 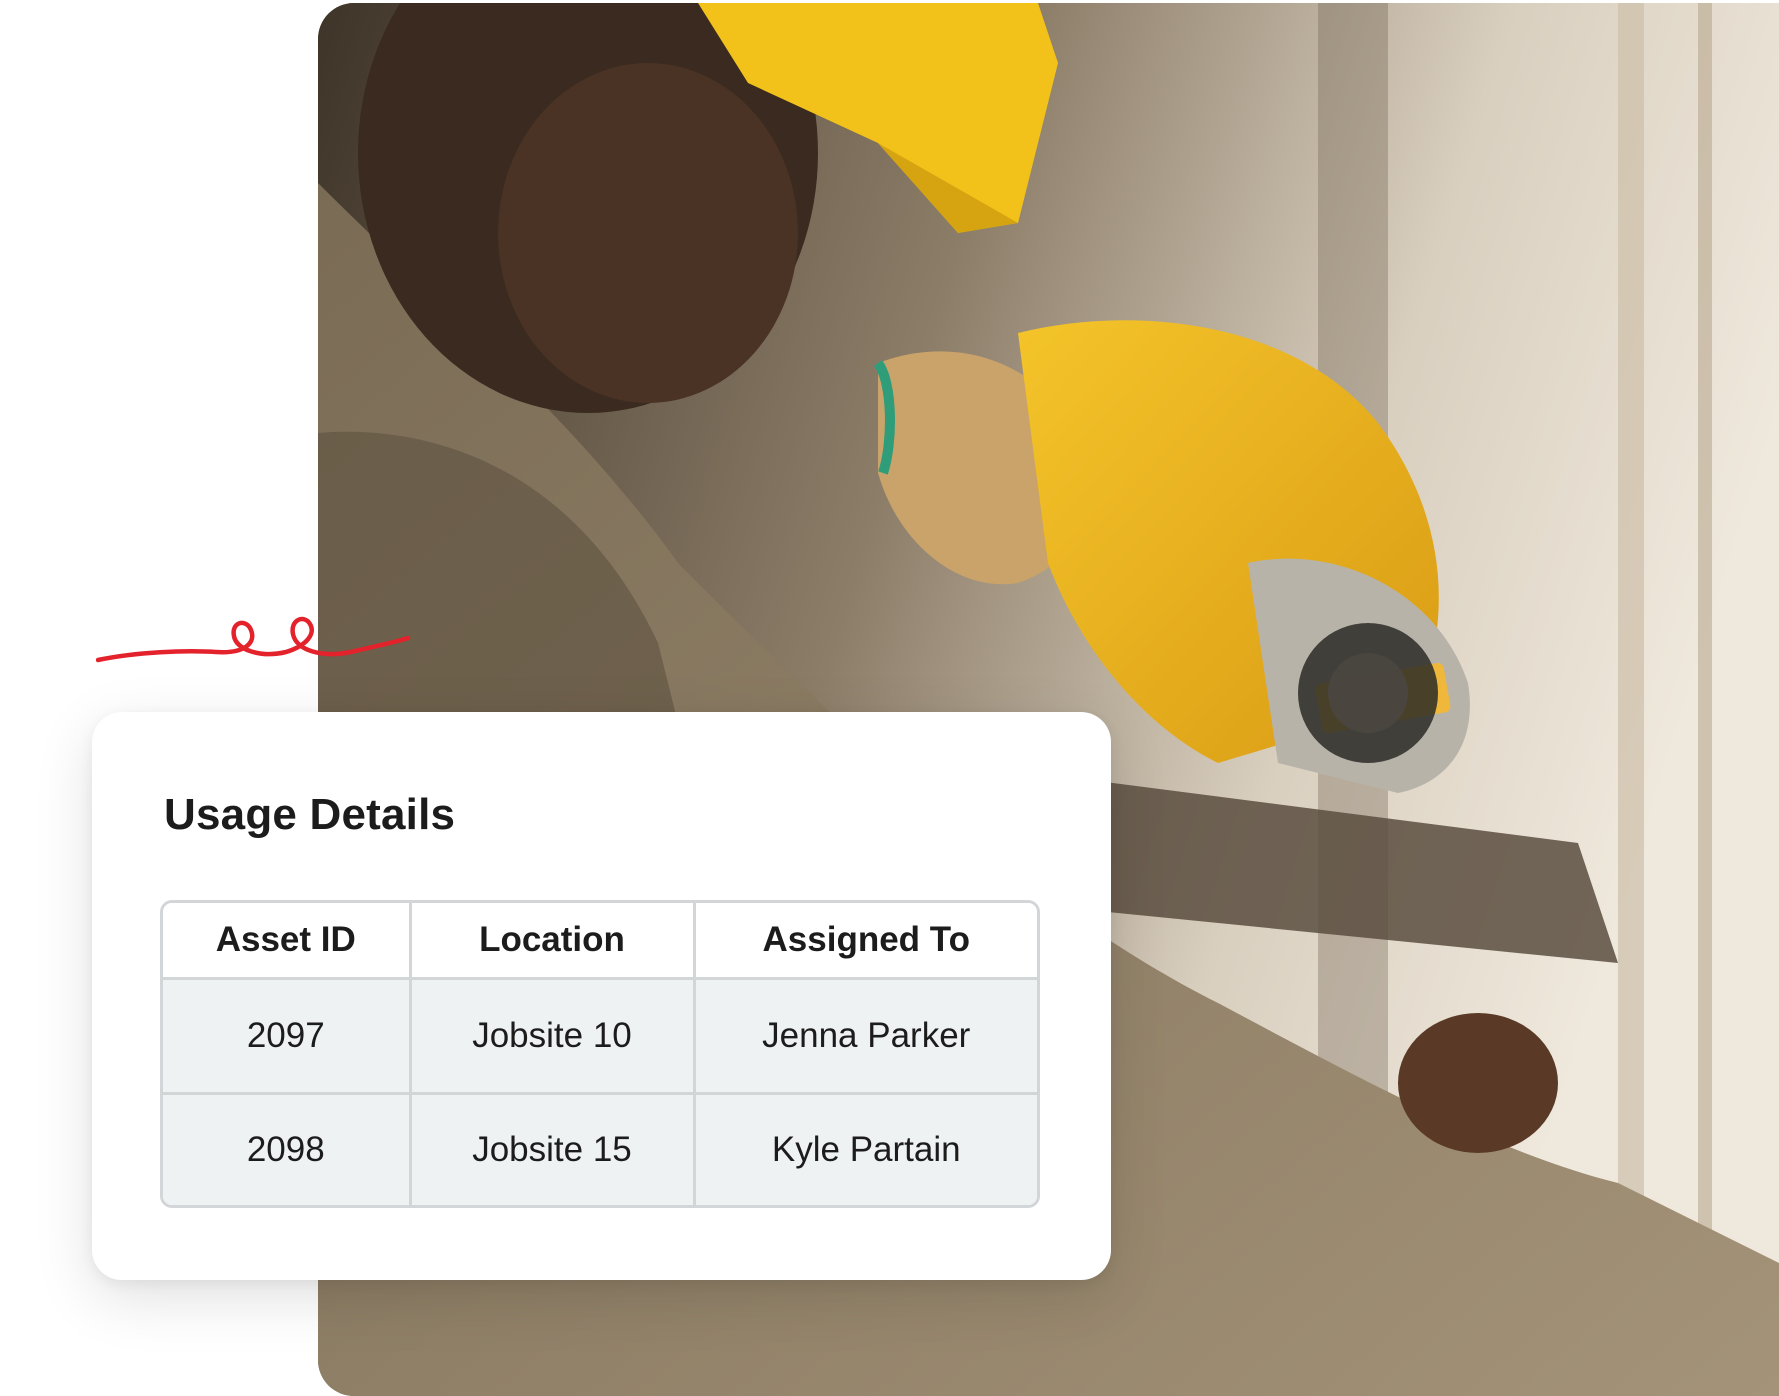 What do you see at coordinates (865, 1149) in the screenshot?
I see `cell-assigned-to: Kyle Partain` at bounding box center [865, 1149].